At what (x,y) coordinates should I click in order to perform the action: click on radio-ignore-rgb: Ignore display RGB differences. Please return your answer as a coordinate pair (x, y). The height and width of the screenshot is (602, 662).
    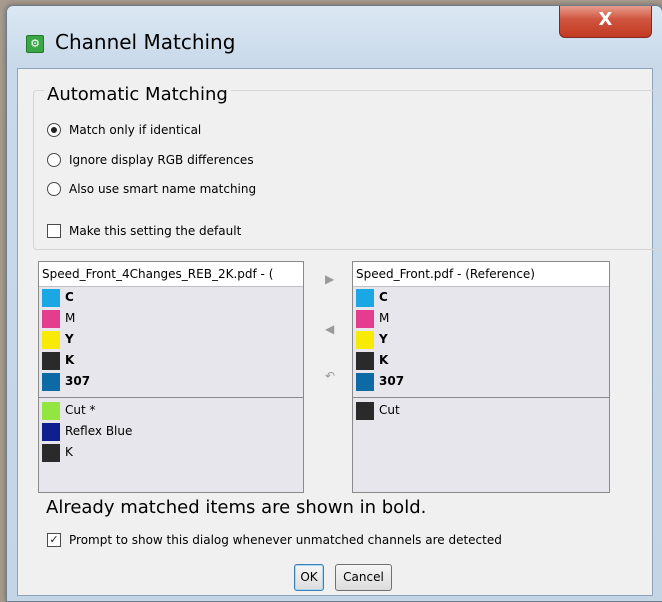
    Looking at the image, I should click on (150, 160).